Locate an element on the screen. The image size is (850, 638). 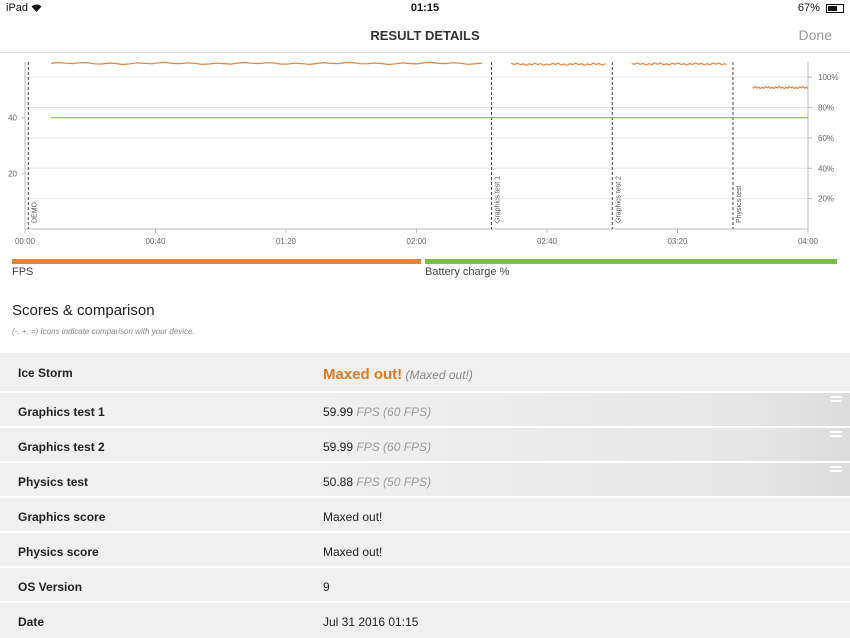
status-bar: iPad 01:15 67% is located at coordinates (425, 9).